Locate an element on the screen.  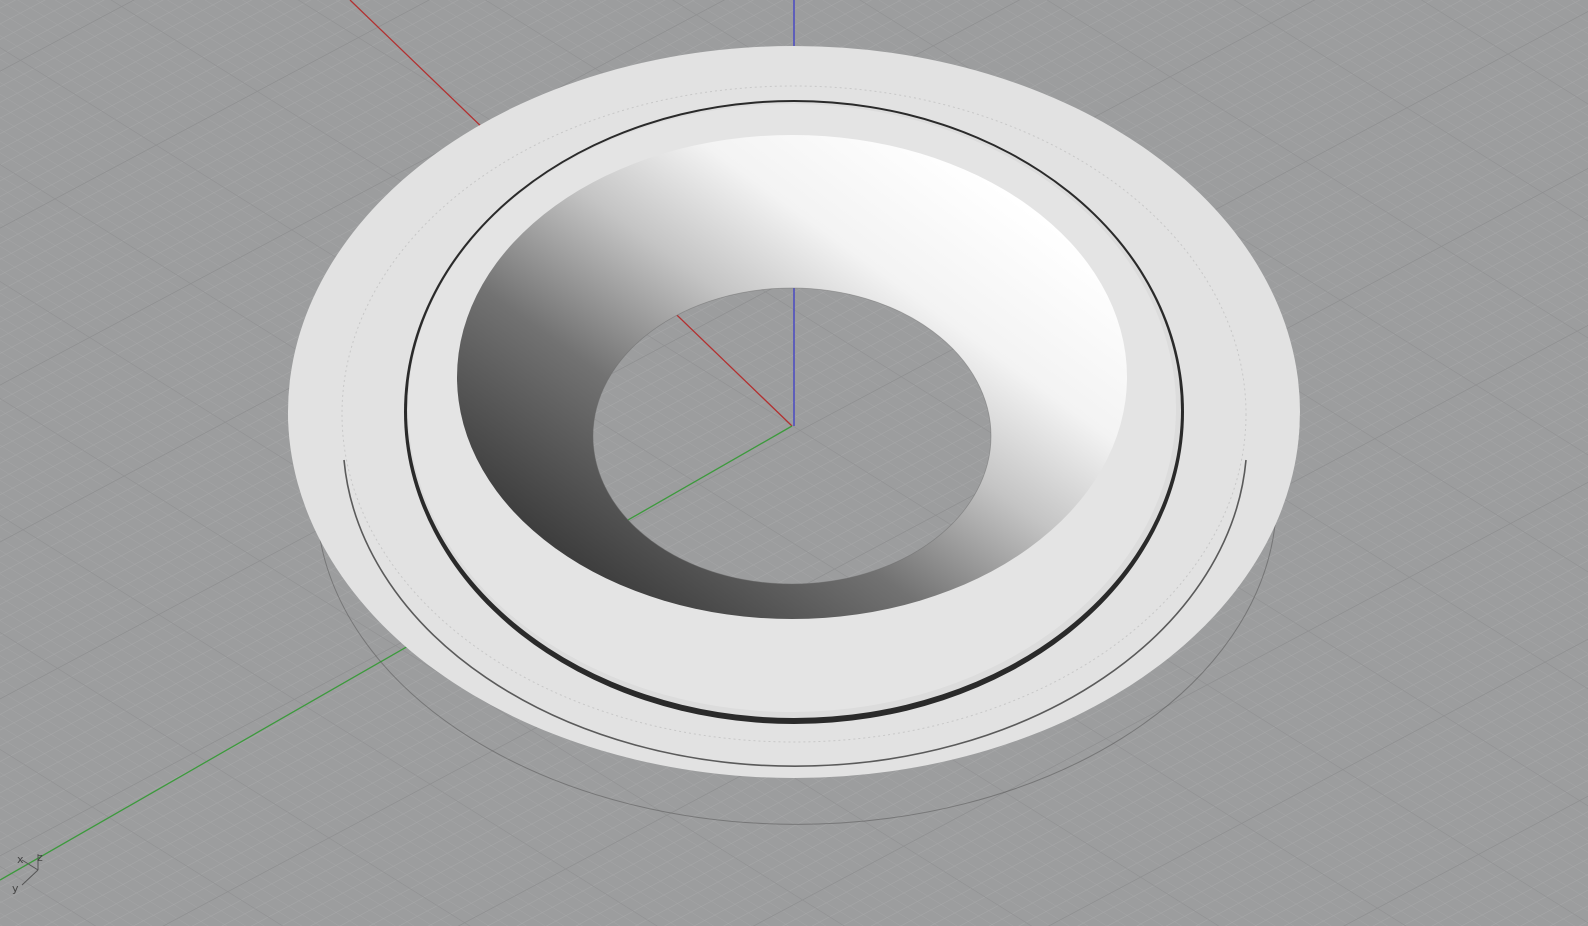
axis-triad-z-label: z is located at coordinates (40, 857).